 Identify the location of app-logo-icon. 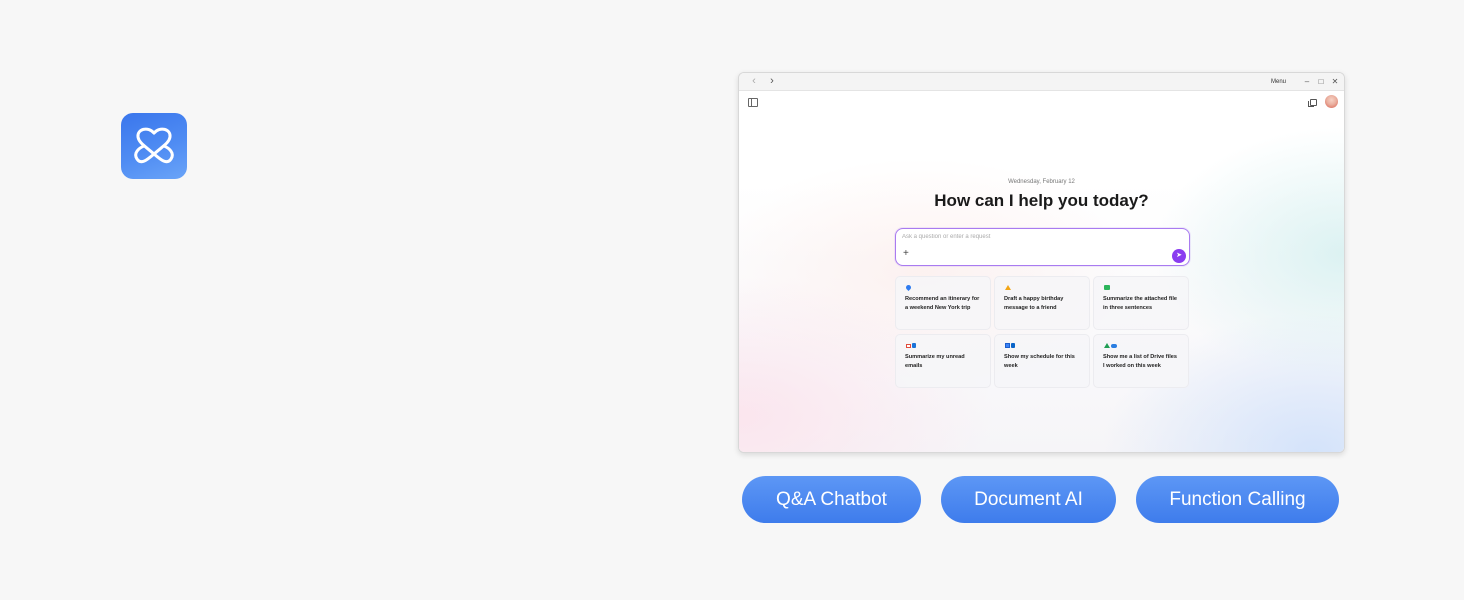
(154, 146).